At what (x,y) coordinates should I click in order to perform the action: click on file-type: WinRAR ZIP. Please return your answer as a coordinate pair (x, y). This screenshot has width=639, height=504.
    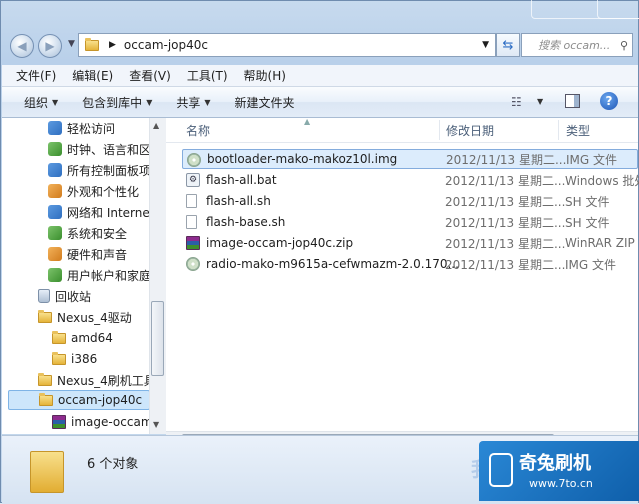
    Looking at the image, I should click on (600, 243).